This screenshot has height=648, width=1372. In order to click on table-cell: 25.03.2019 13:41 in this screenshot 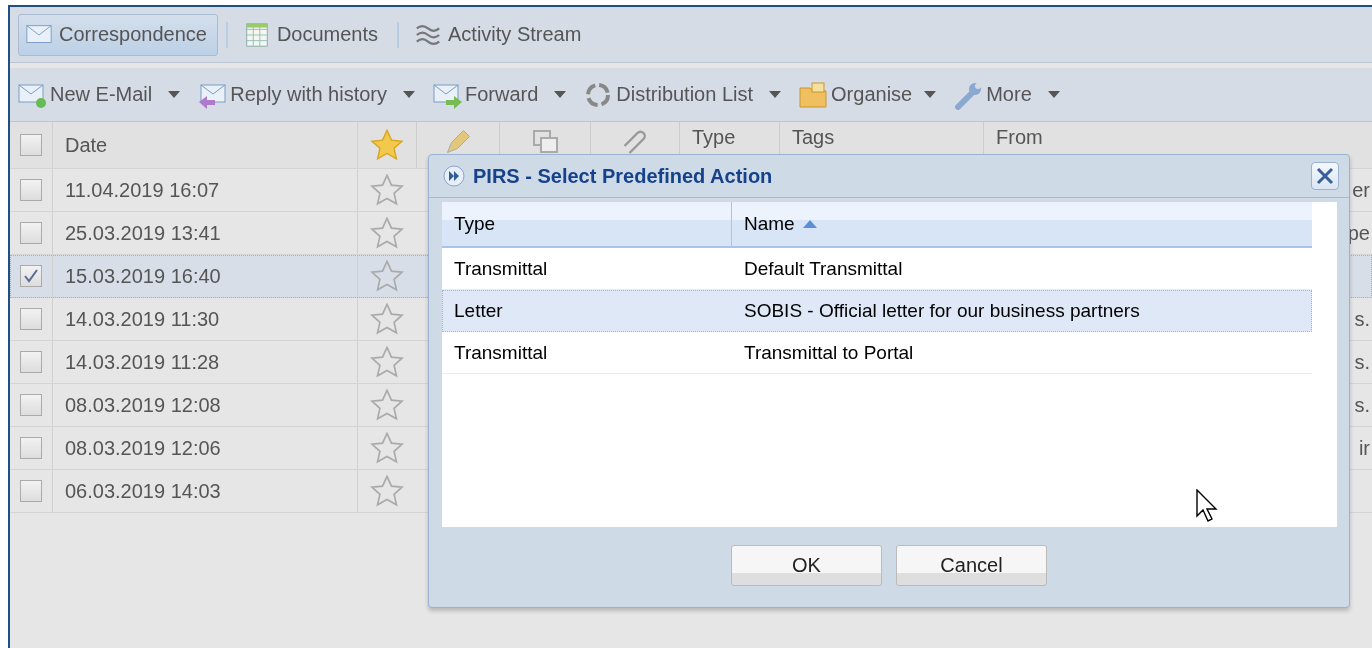, I will do `click(143, 233)`.